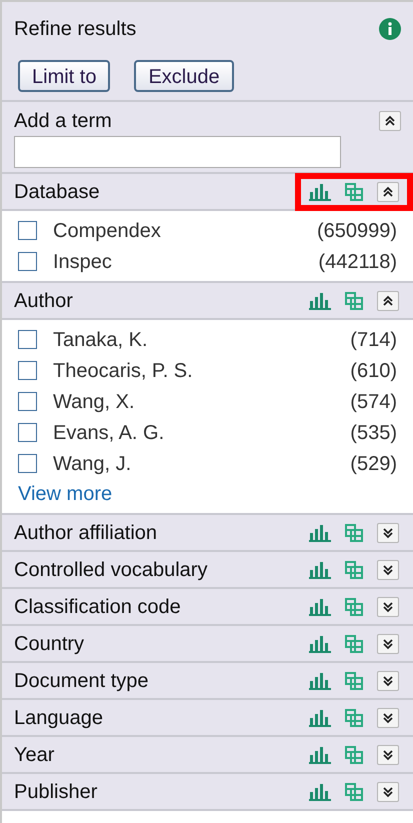 The image size is (413, 823). Describe the element at coordinates (81, 681) in the screenshot. I see `facet-title: Document type` at that location.